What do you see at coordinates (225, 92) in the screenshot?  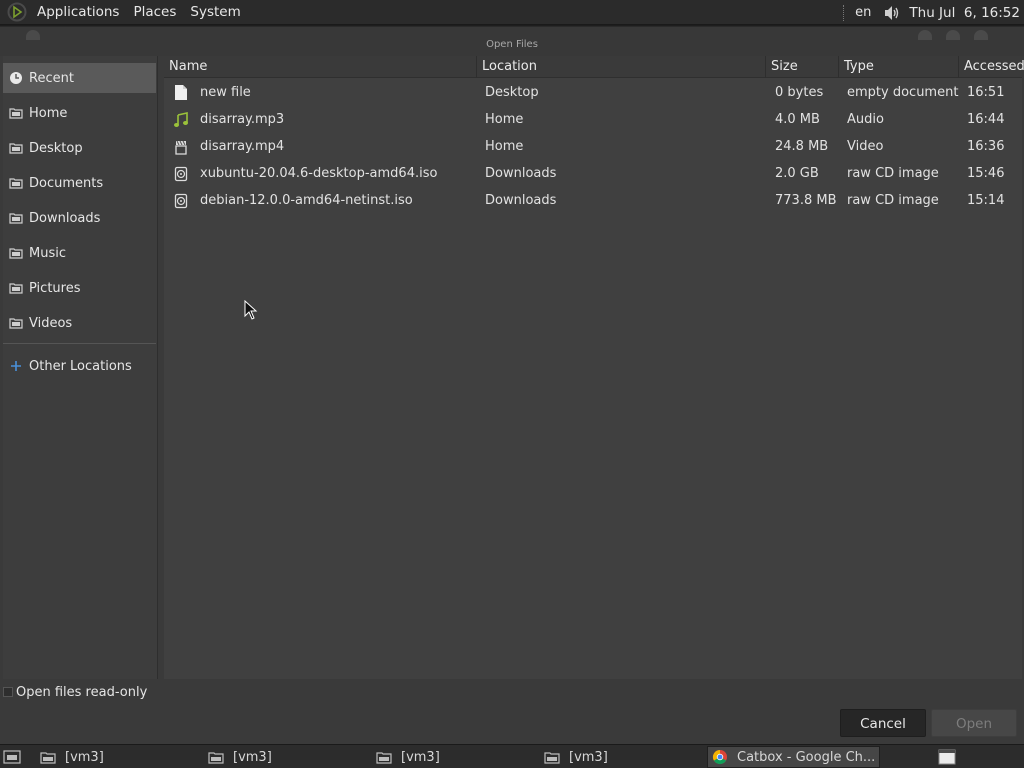 I see `file-name: new file` at bounding box center [225, 92].